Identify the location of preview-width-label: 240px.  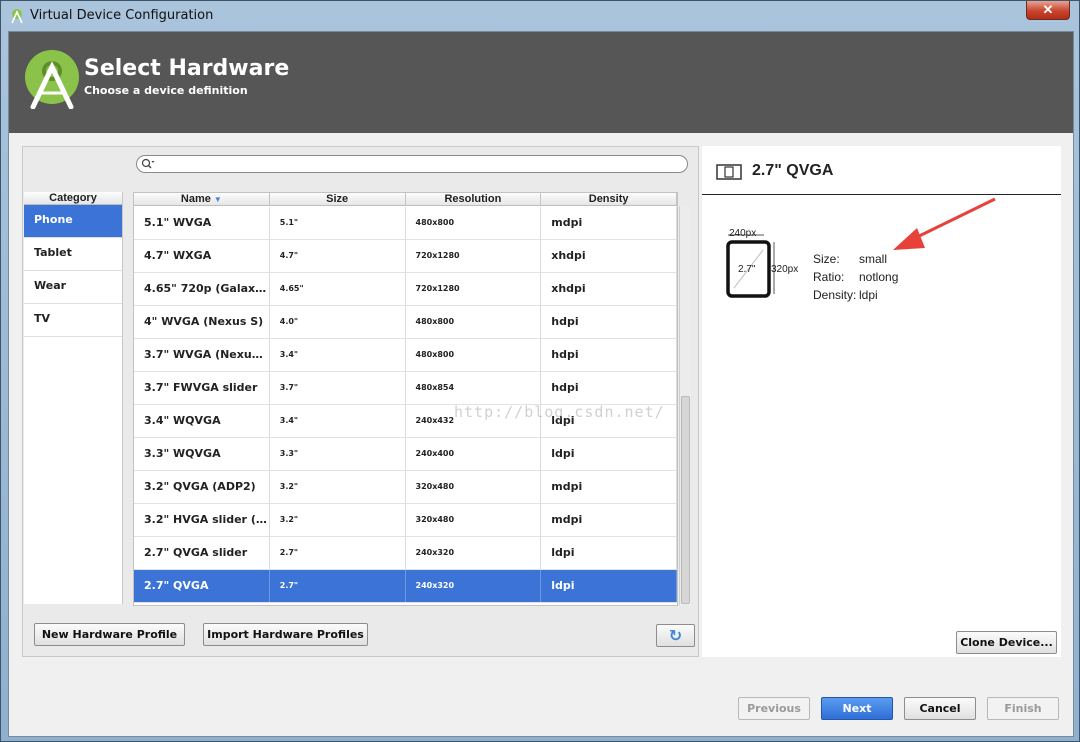
(743, 233).